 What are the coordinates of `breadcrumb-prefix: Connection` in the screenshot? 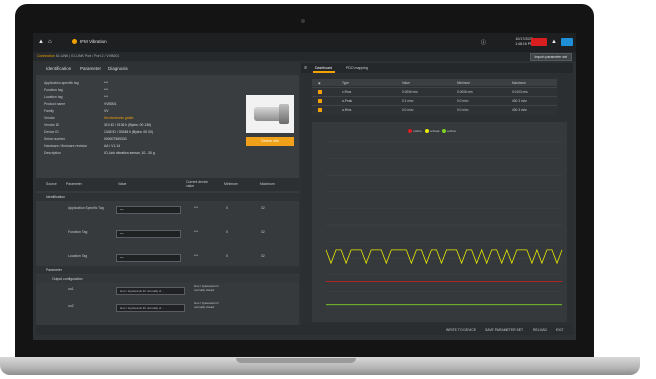 It's located at (46, 56).